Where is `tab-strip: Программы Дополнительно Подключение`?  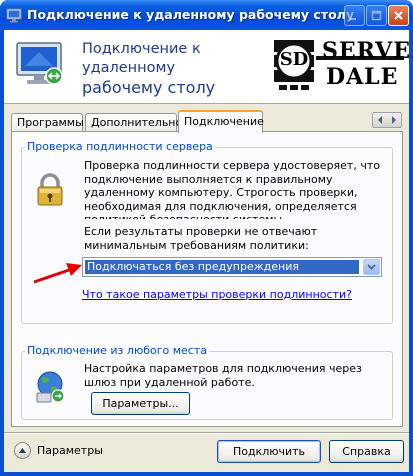 tab-strip: Программы Дополнительно Подключение is located at coordinates (207, 121).